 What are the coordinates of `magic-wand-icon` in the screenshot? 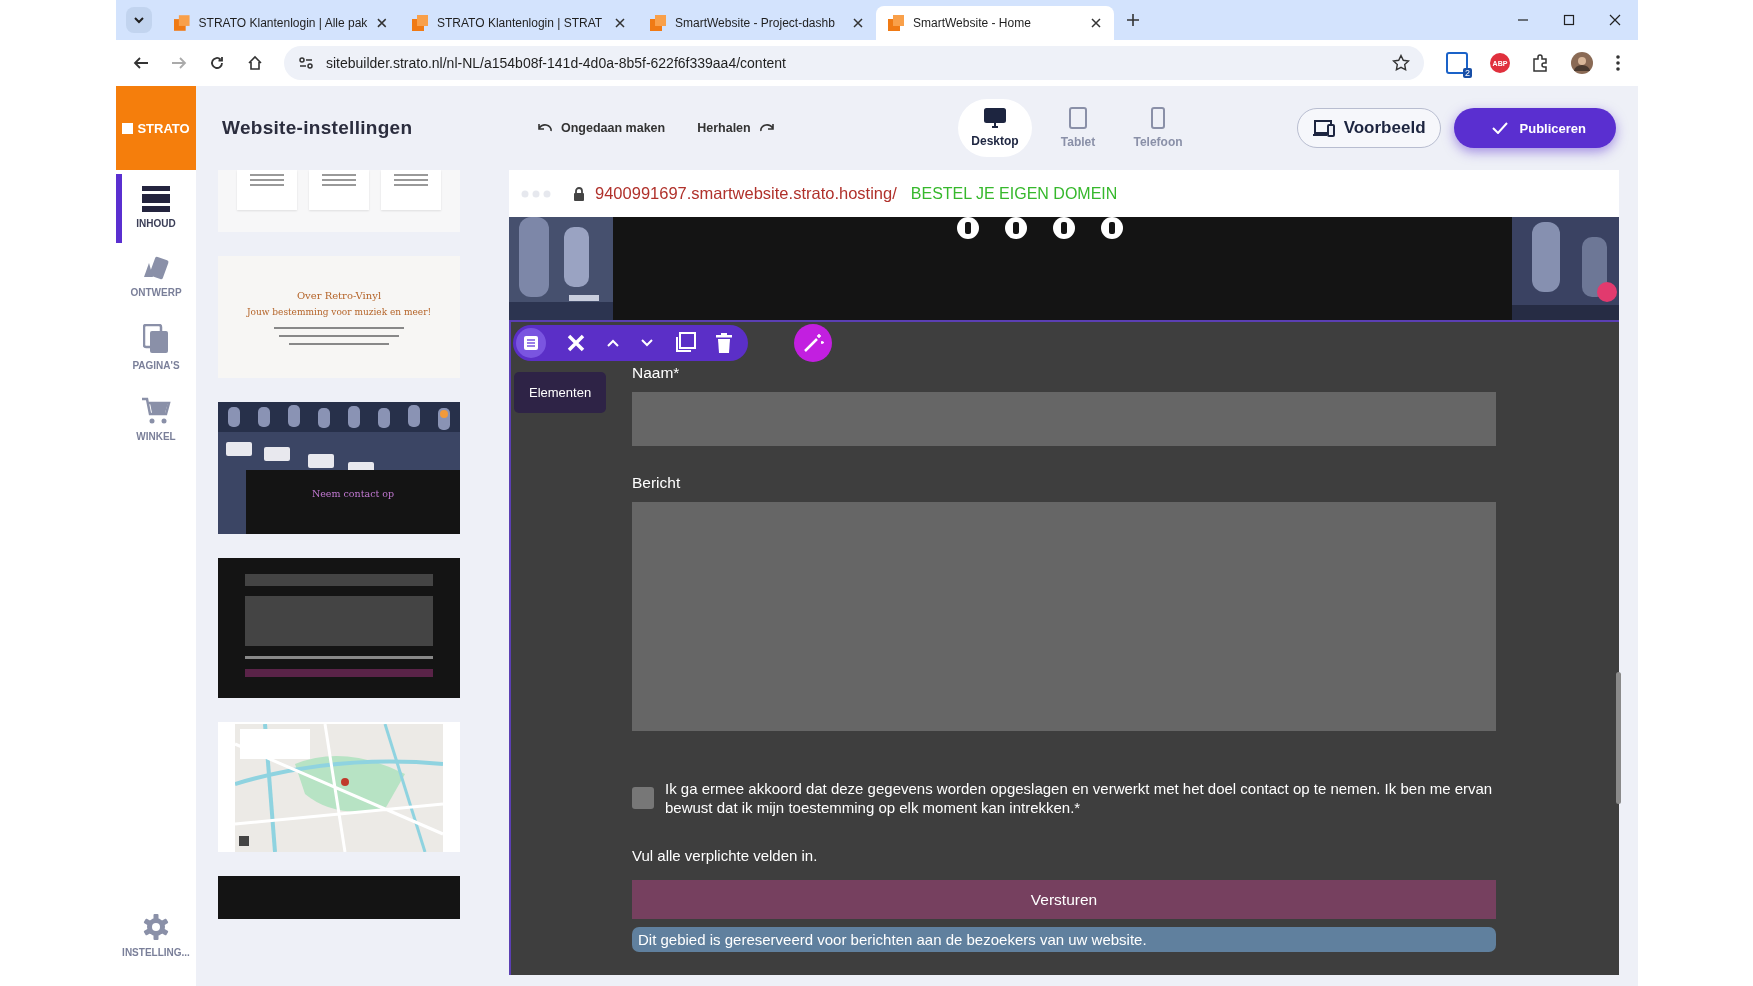 It's located at (813, 343).